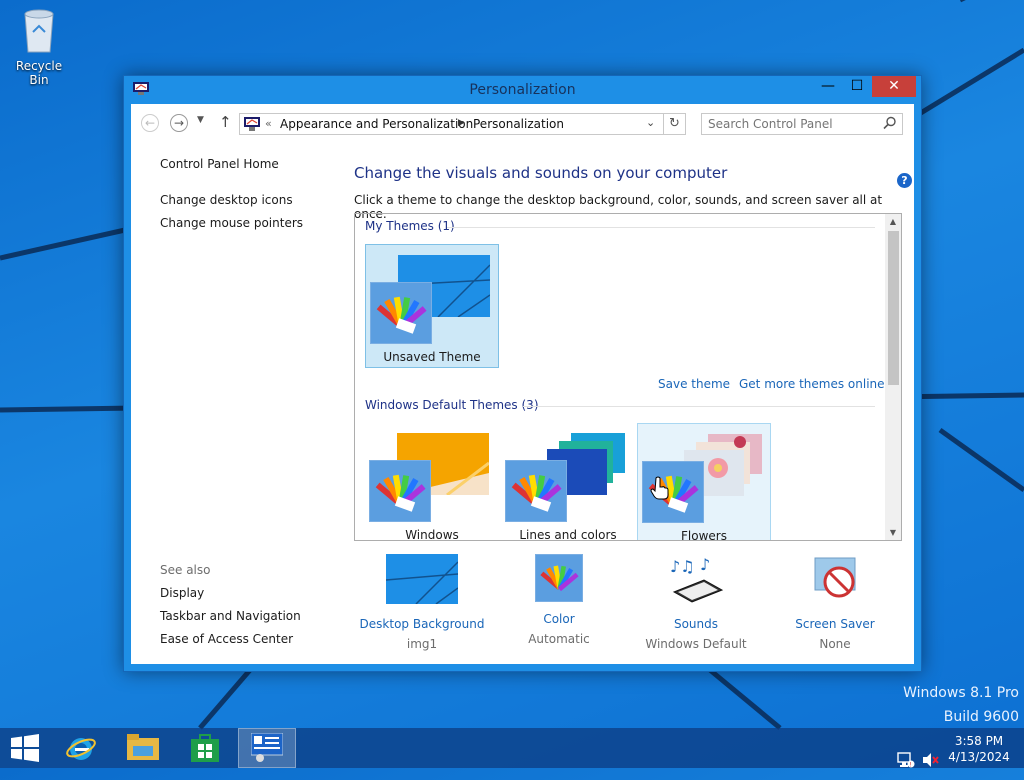 Image resolution: width=1024 pixels, height=780 pixels. I want to click on get-more-themes-link: Get more themes online, so click(812, 384).